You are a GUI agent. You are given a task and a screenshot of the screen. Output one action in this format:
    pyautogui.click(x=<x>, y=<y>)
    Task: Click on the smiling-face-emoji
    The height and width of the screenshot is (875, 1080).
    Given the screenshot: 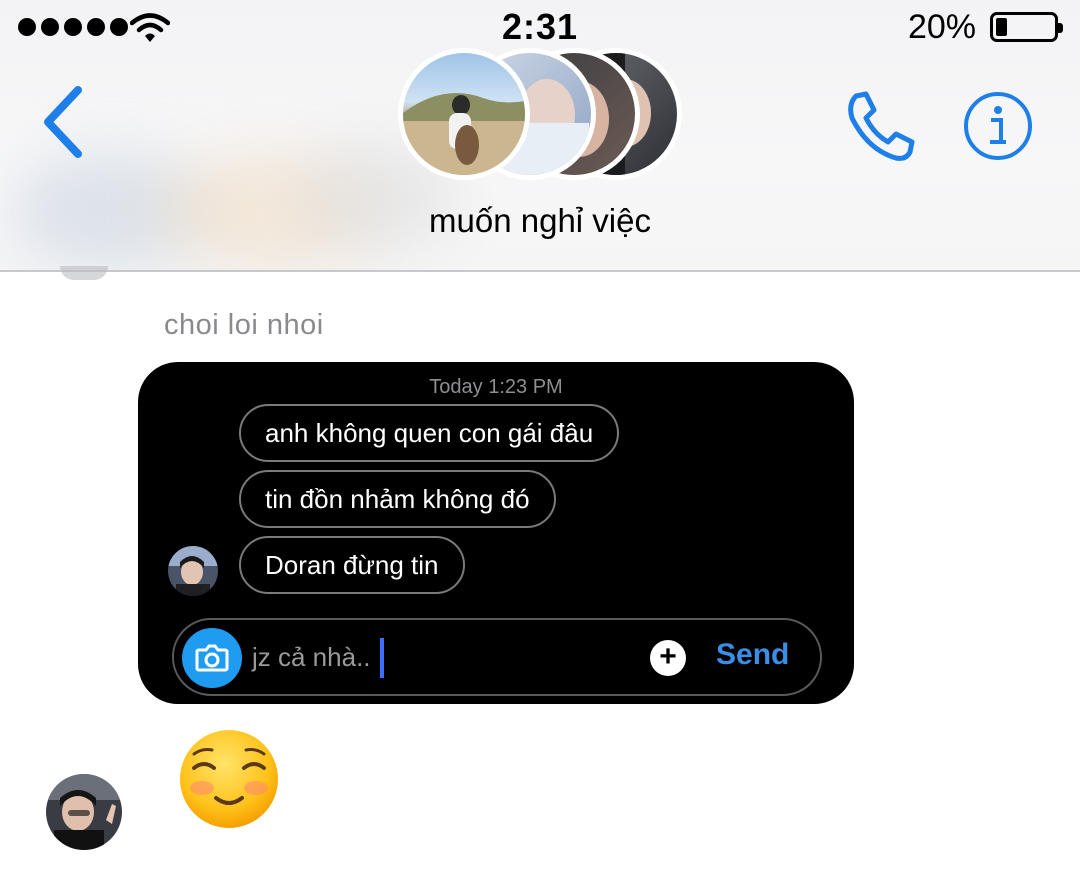 What is the action you would take?
    pyautogui.click(x=229, y=779)
    